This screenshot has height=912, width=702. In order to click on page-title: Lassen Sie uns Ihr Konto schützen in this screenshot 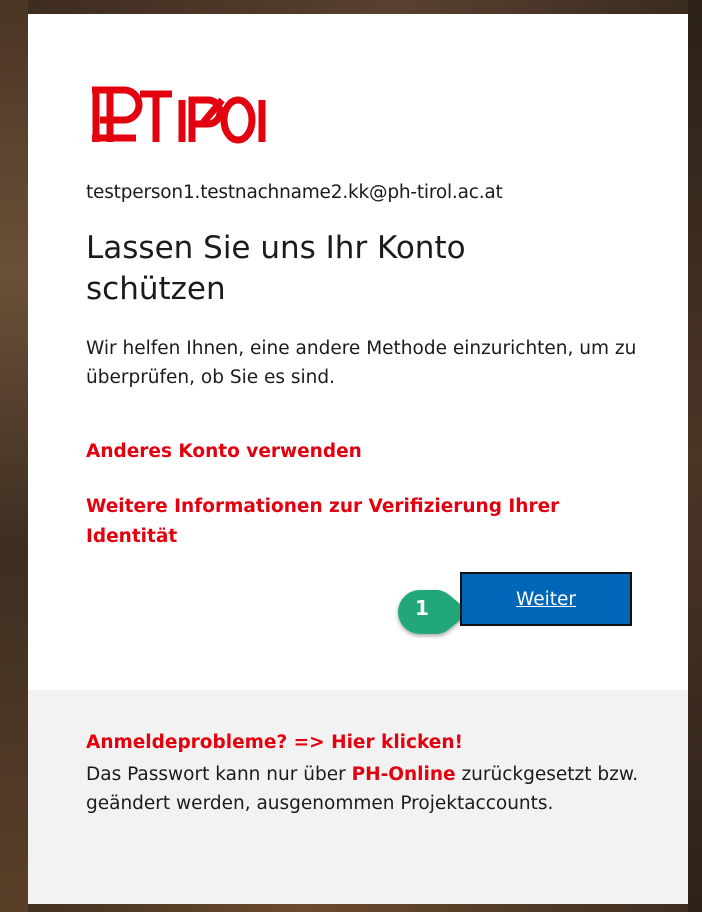, I will do `click(276, 268)`.